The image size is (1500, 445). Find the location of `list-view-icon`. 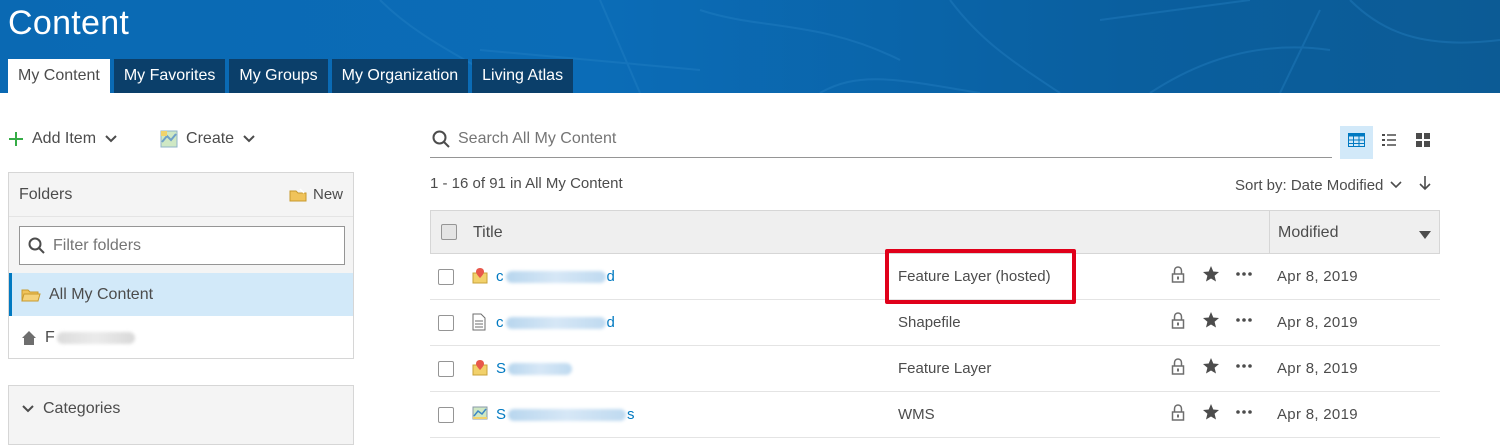

list-view-icon is located at coordinates (1389, 142).